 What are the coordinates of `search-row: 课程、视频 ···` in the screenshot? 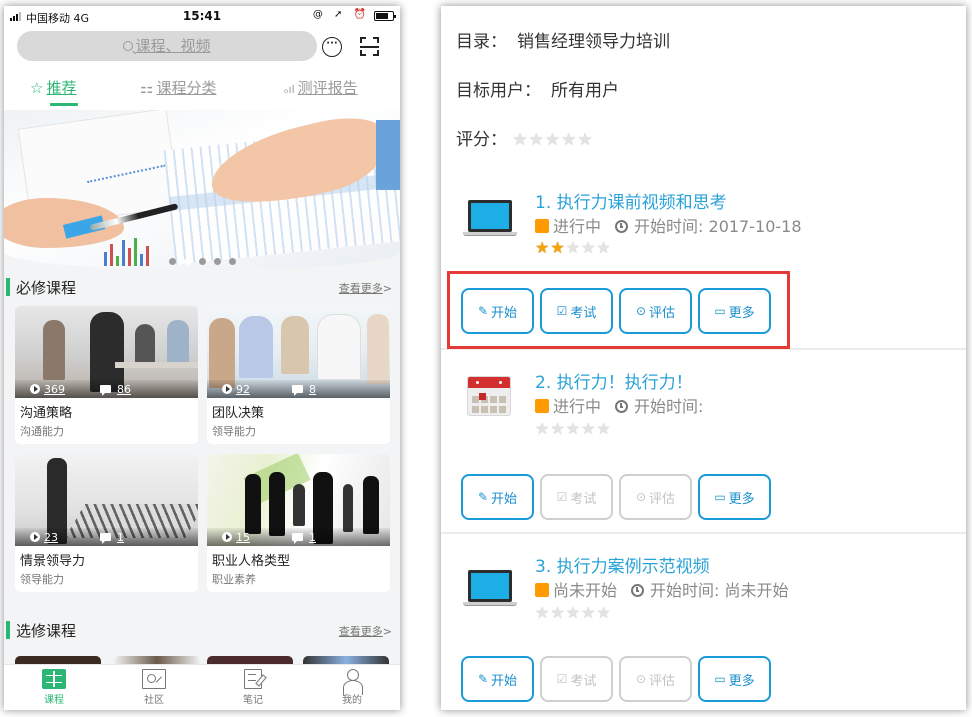 It's located at (202, 48).